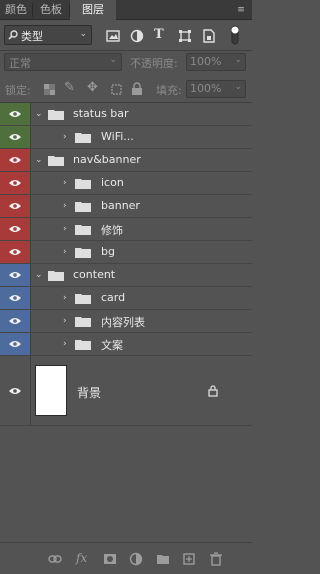  Describe the element at coordinates (126, 229) in the screenshot. I see `layer-row-decoration: › 修饰` at that location.